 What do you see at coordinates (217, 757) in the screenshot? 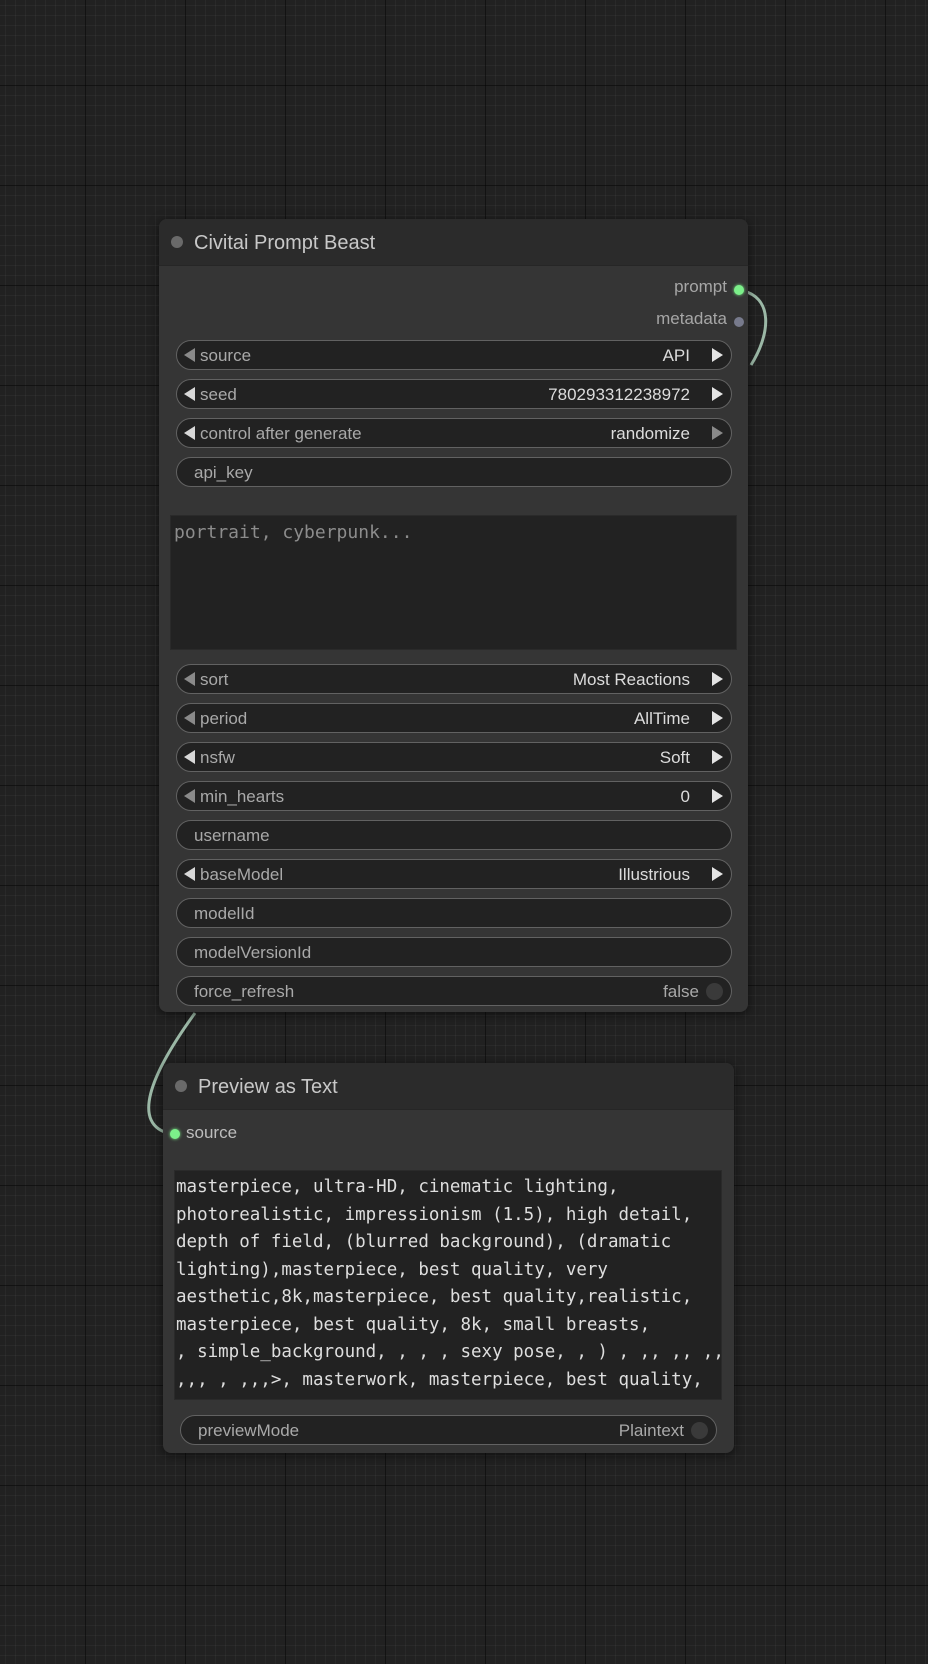
I see `nsfw-label: nsfw` at bounding box center [217, 757].